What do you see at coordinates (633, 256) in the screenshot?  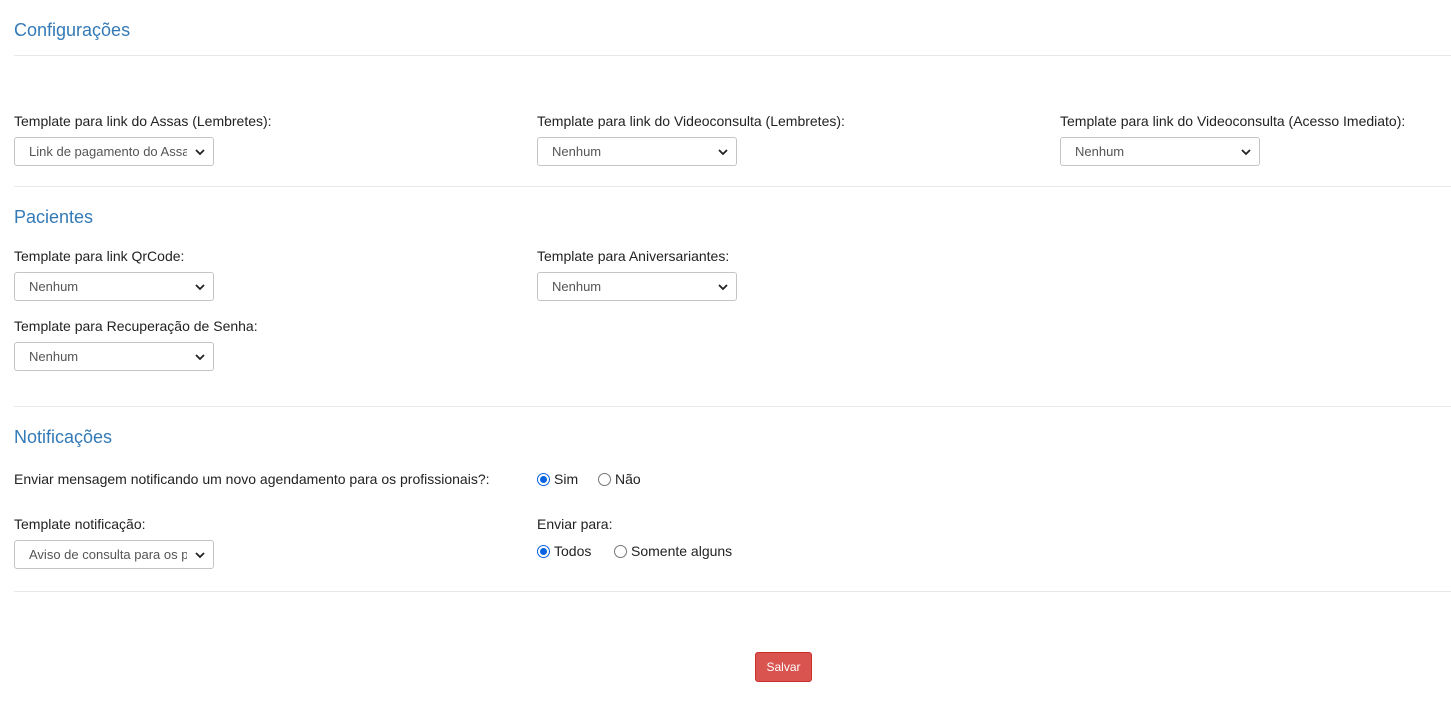 I see `aniversariantes-template-label: Template para Aniversariantes:` at bounding box center [633, 256].